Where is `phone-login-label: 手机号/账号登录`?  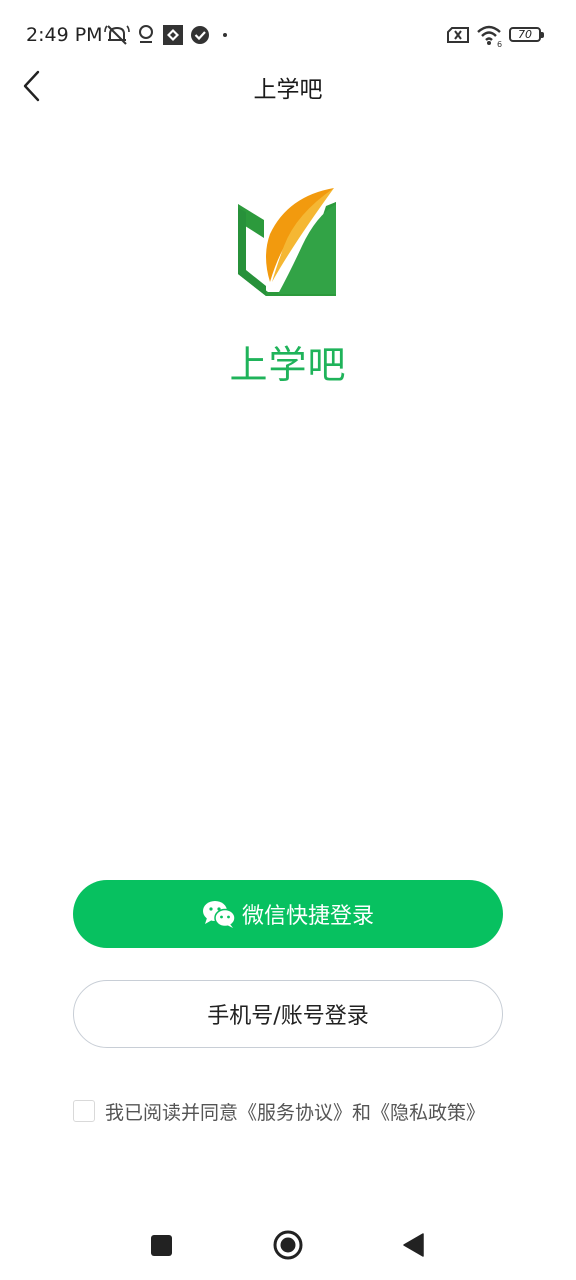
phone-login-label: 手机号/账号登录 is located at coordinates (288, 1016).